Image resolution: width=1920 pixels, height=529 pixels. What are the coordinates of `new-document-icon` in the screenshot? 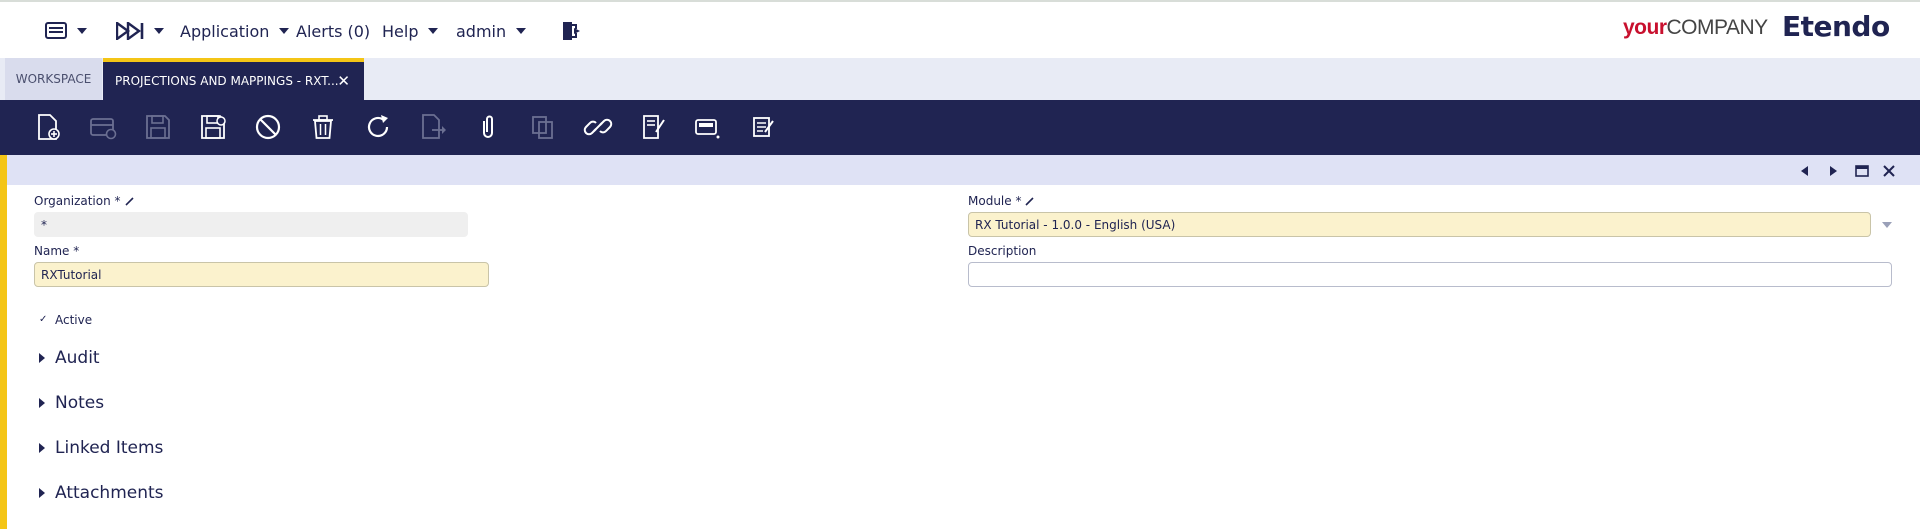 It's located at (49, 127).